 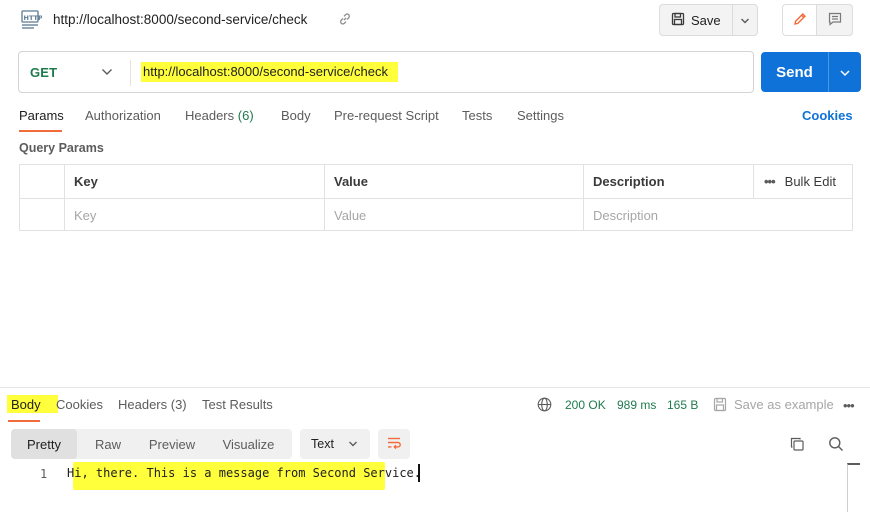 I want to click on save-options-button, so click(x=745, y=20).